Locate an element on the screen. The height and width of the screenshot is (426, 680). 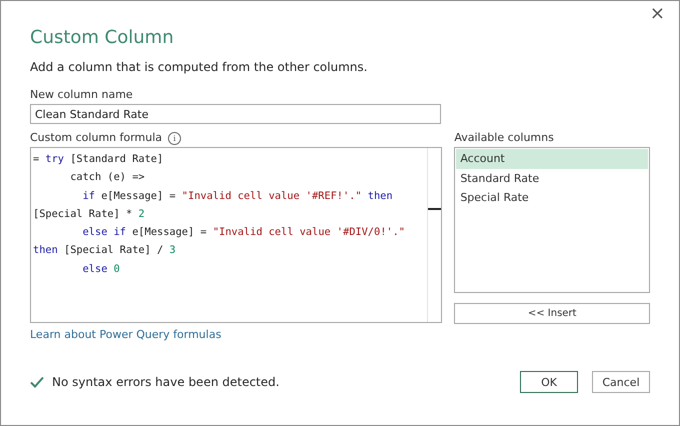
column-item: Standard Rate is located at coordinates (552, 178).